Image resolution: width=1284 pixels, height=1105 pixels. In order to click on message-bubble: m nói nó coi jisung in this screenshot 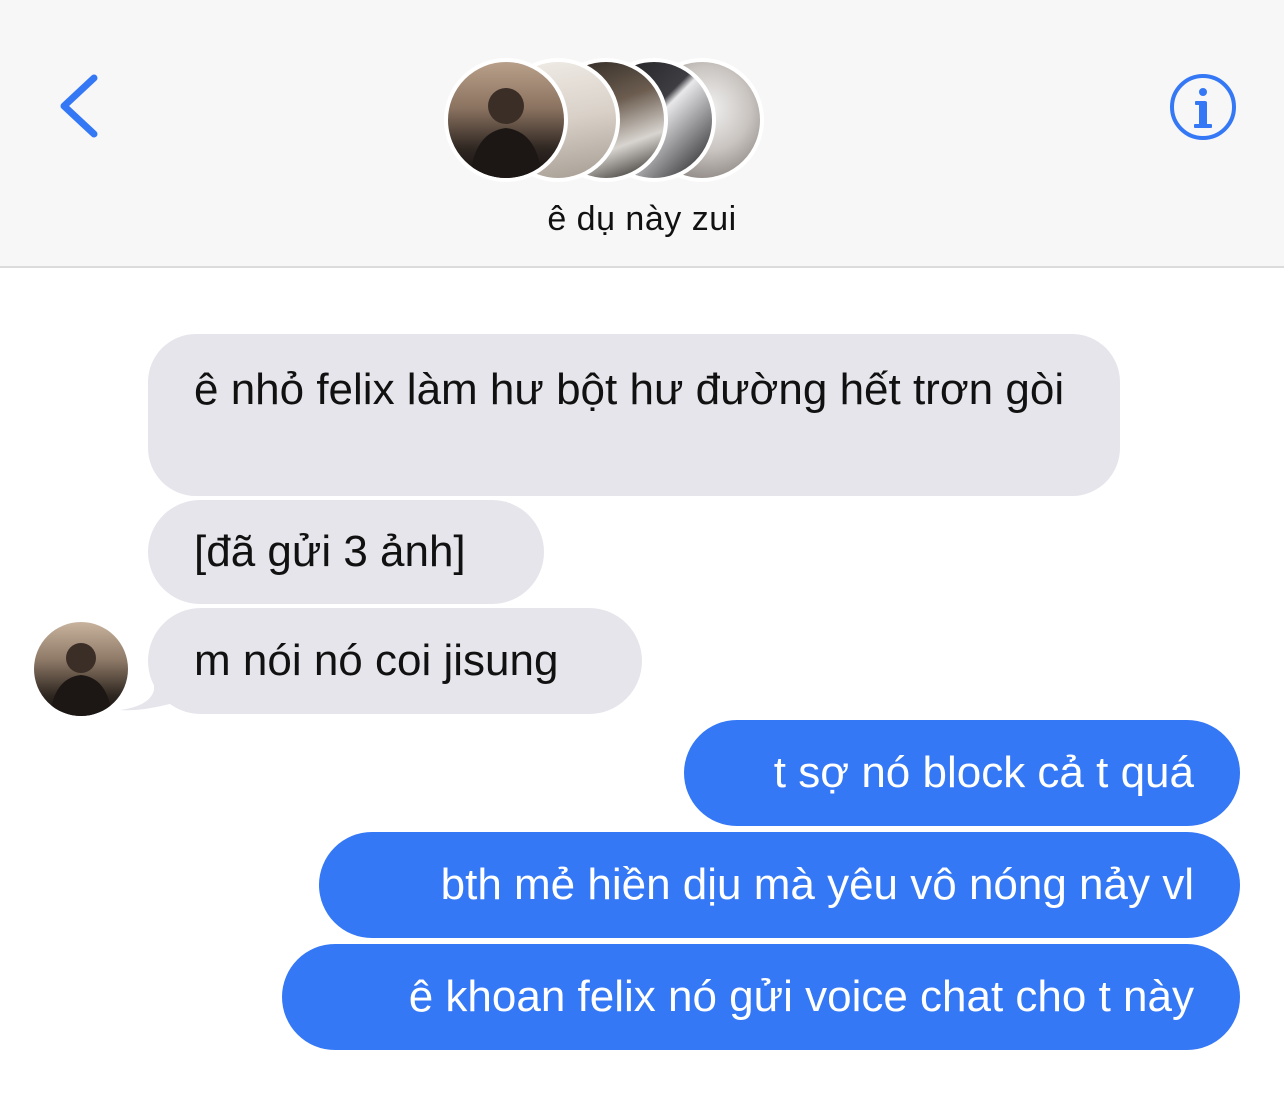, I will do `click(395, 661)`.